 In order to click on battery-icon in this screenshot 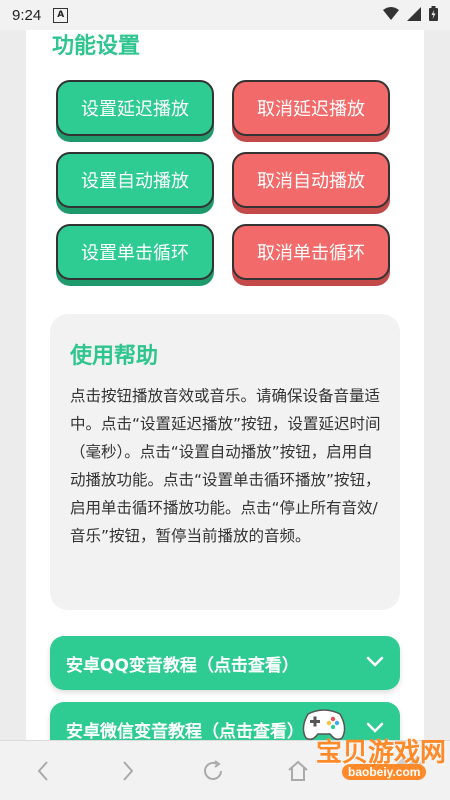, I will do `click(433, 15)`.